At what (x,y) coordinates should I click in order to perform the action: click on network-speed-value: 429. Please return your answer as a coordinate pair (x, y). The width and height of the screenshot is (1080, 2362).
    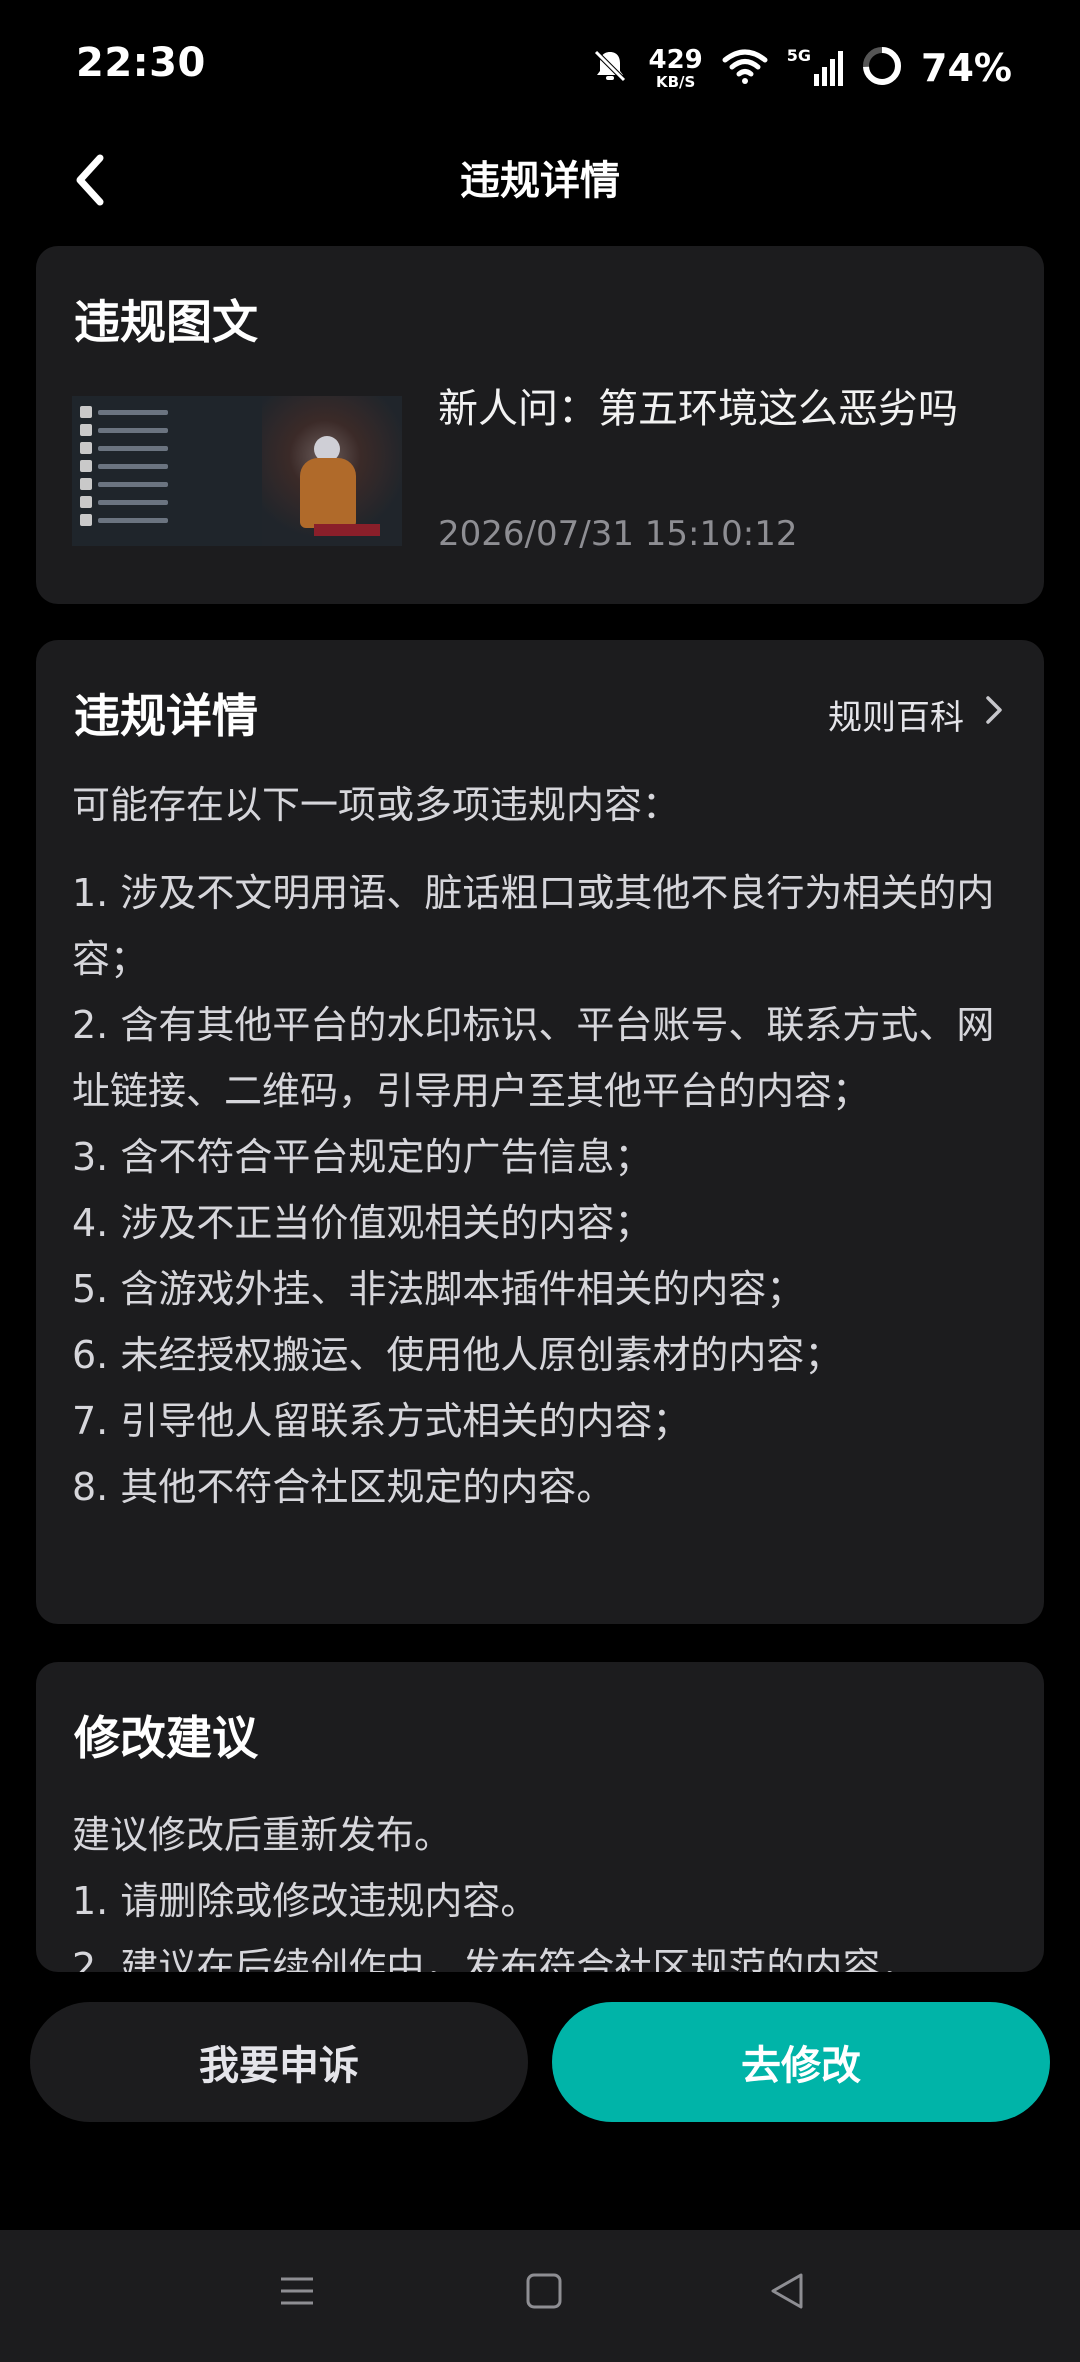
    Looking at the image, I should click on (675, 59).